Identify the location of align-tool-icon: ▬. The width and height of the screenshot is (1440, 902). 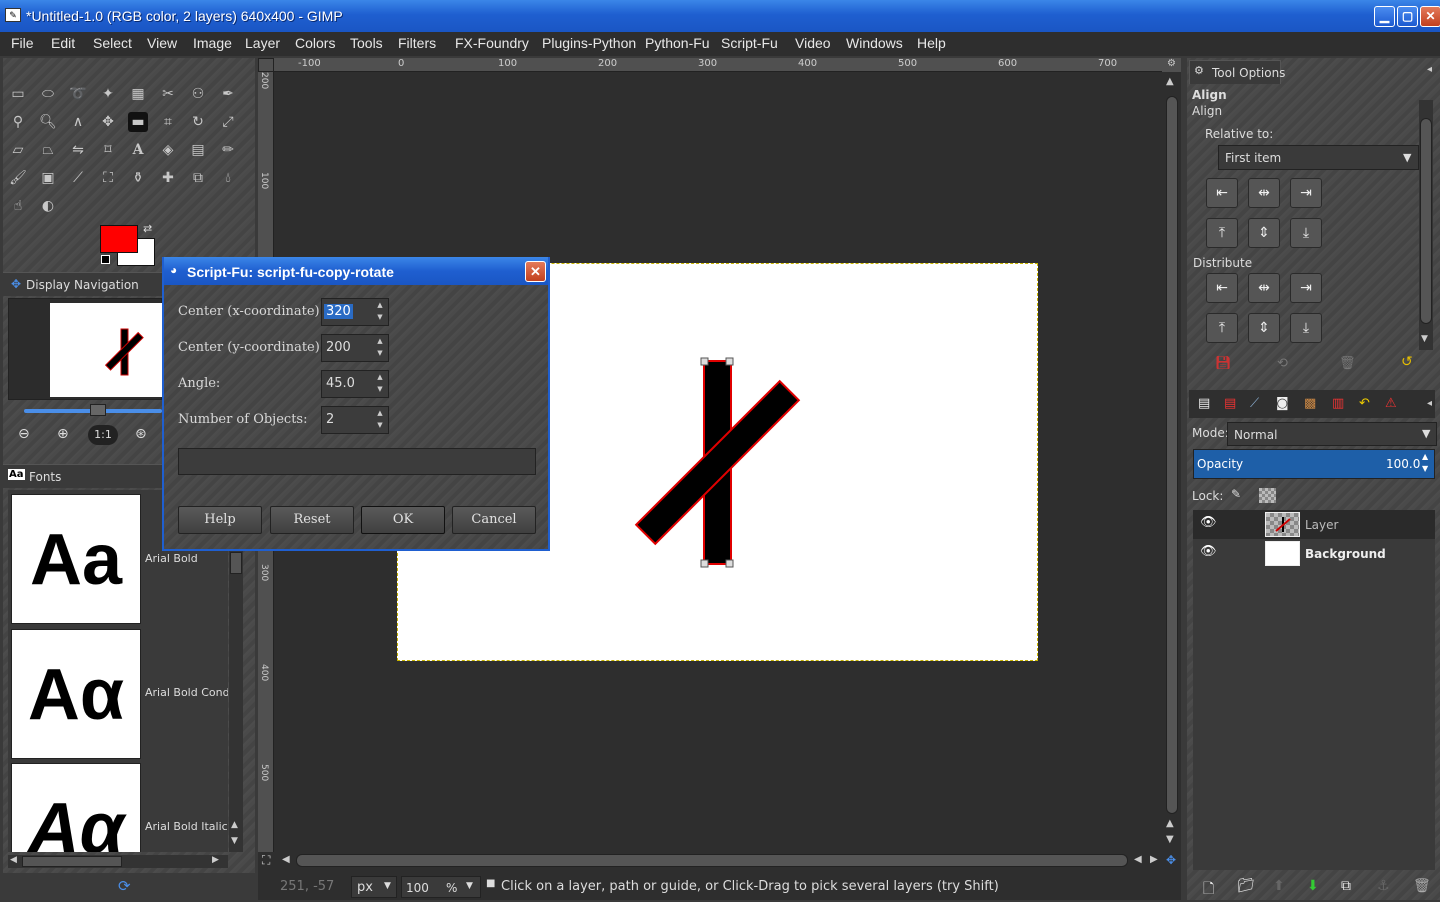
(138, 122).